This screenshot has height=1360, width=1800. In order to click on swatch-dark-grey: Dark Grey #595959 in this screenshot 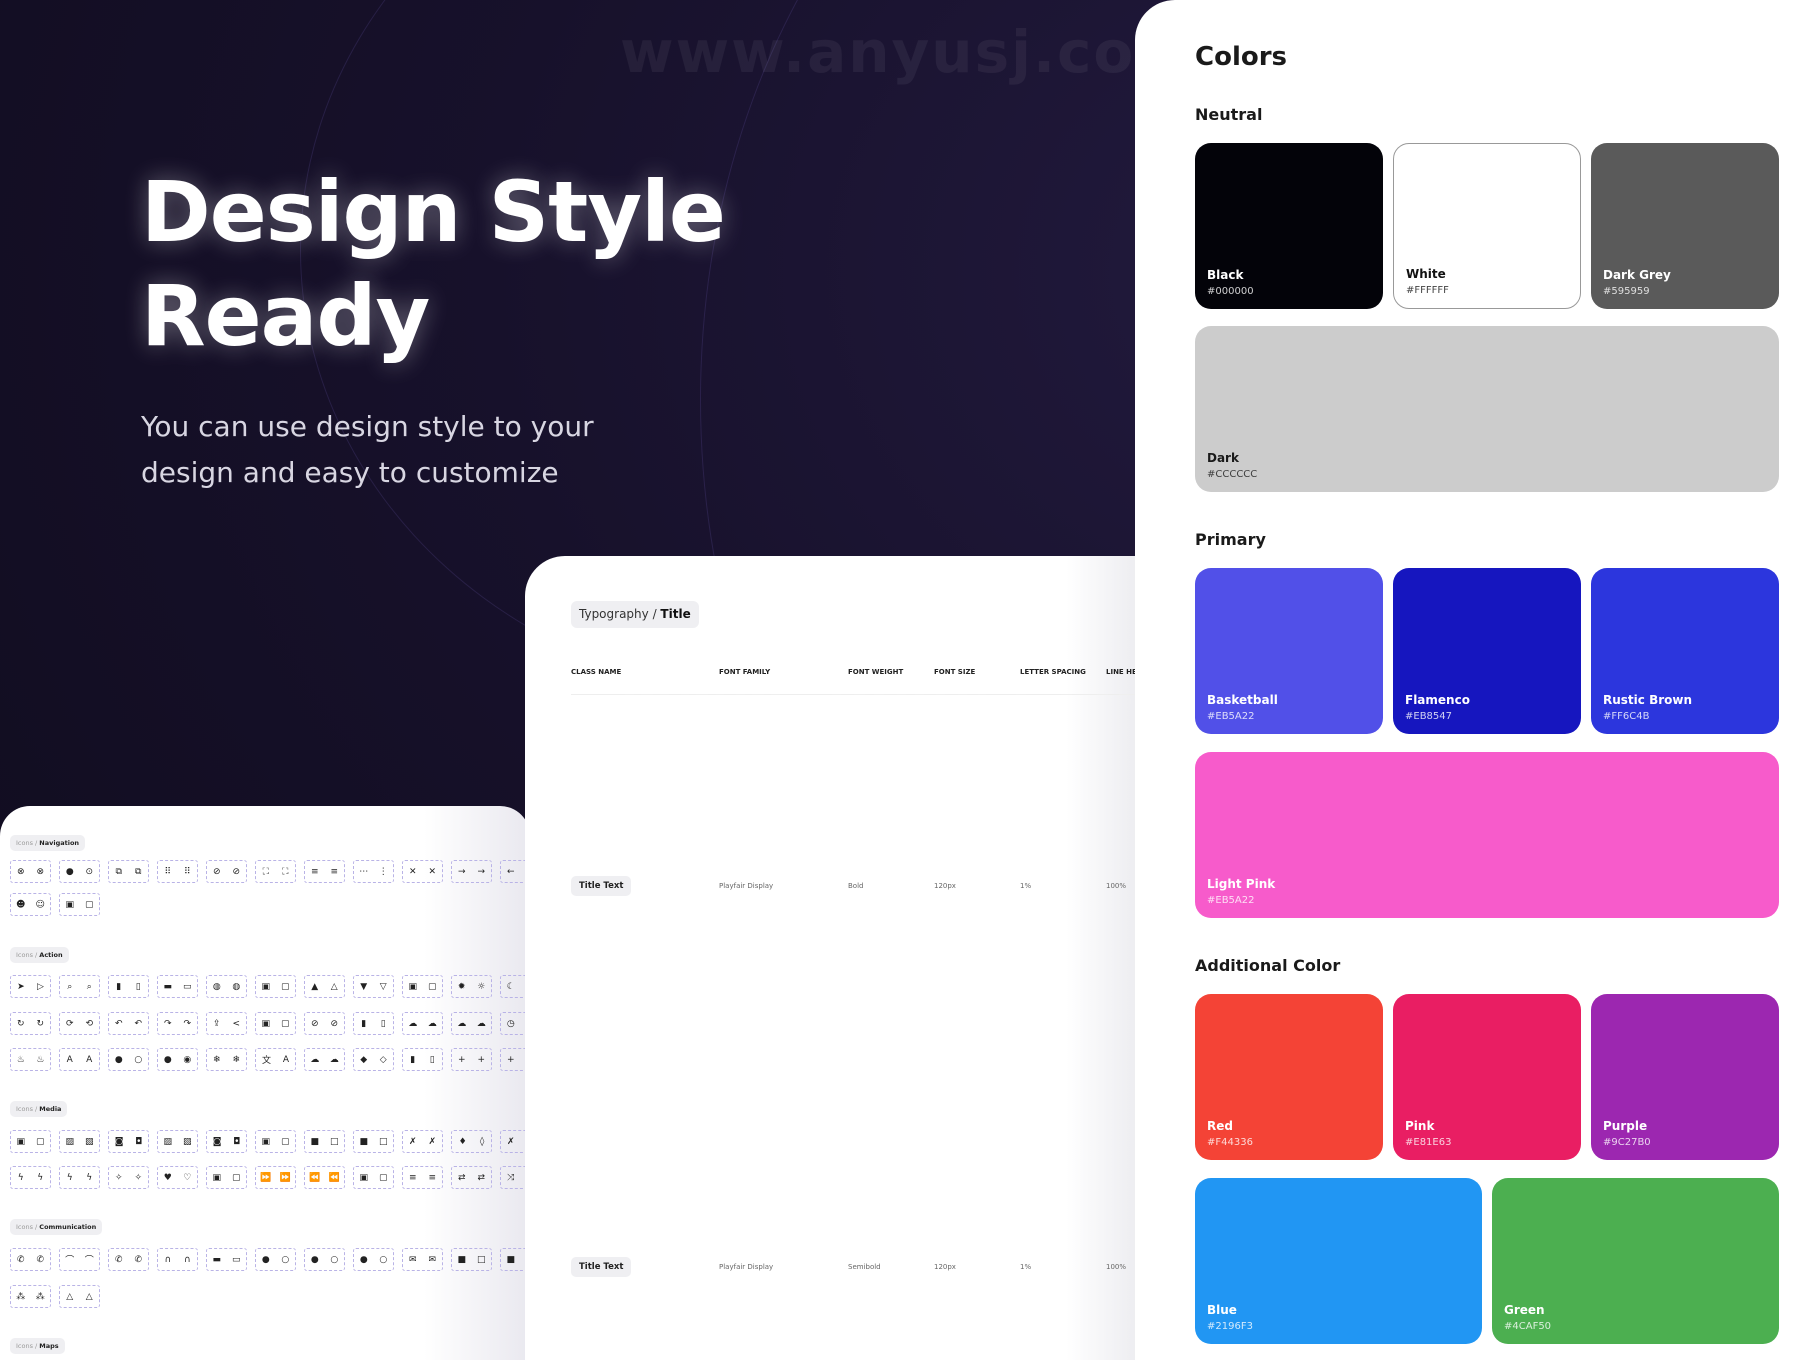, I will do `click(1685, 226)`.